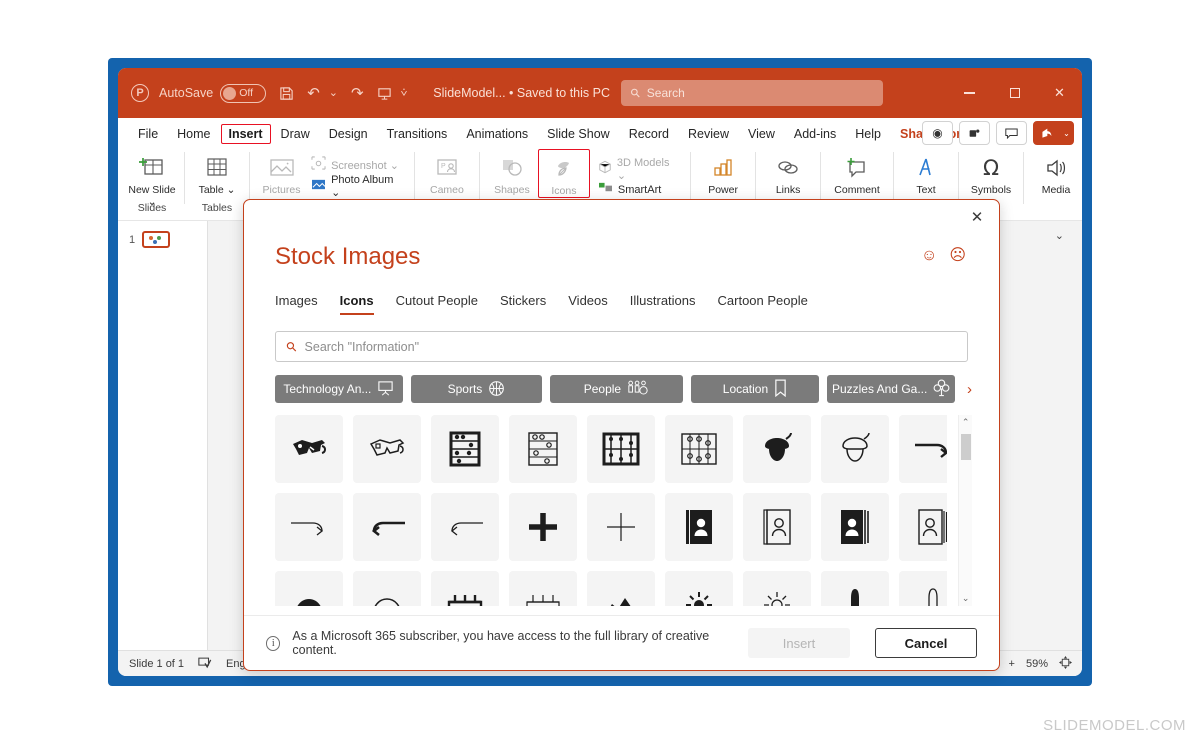 Image resolution: width=1200 pixels, height=743 pixels. I want to click on chevron-right-icon: ›, so click(969, 389).